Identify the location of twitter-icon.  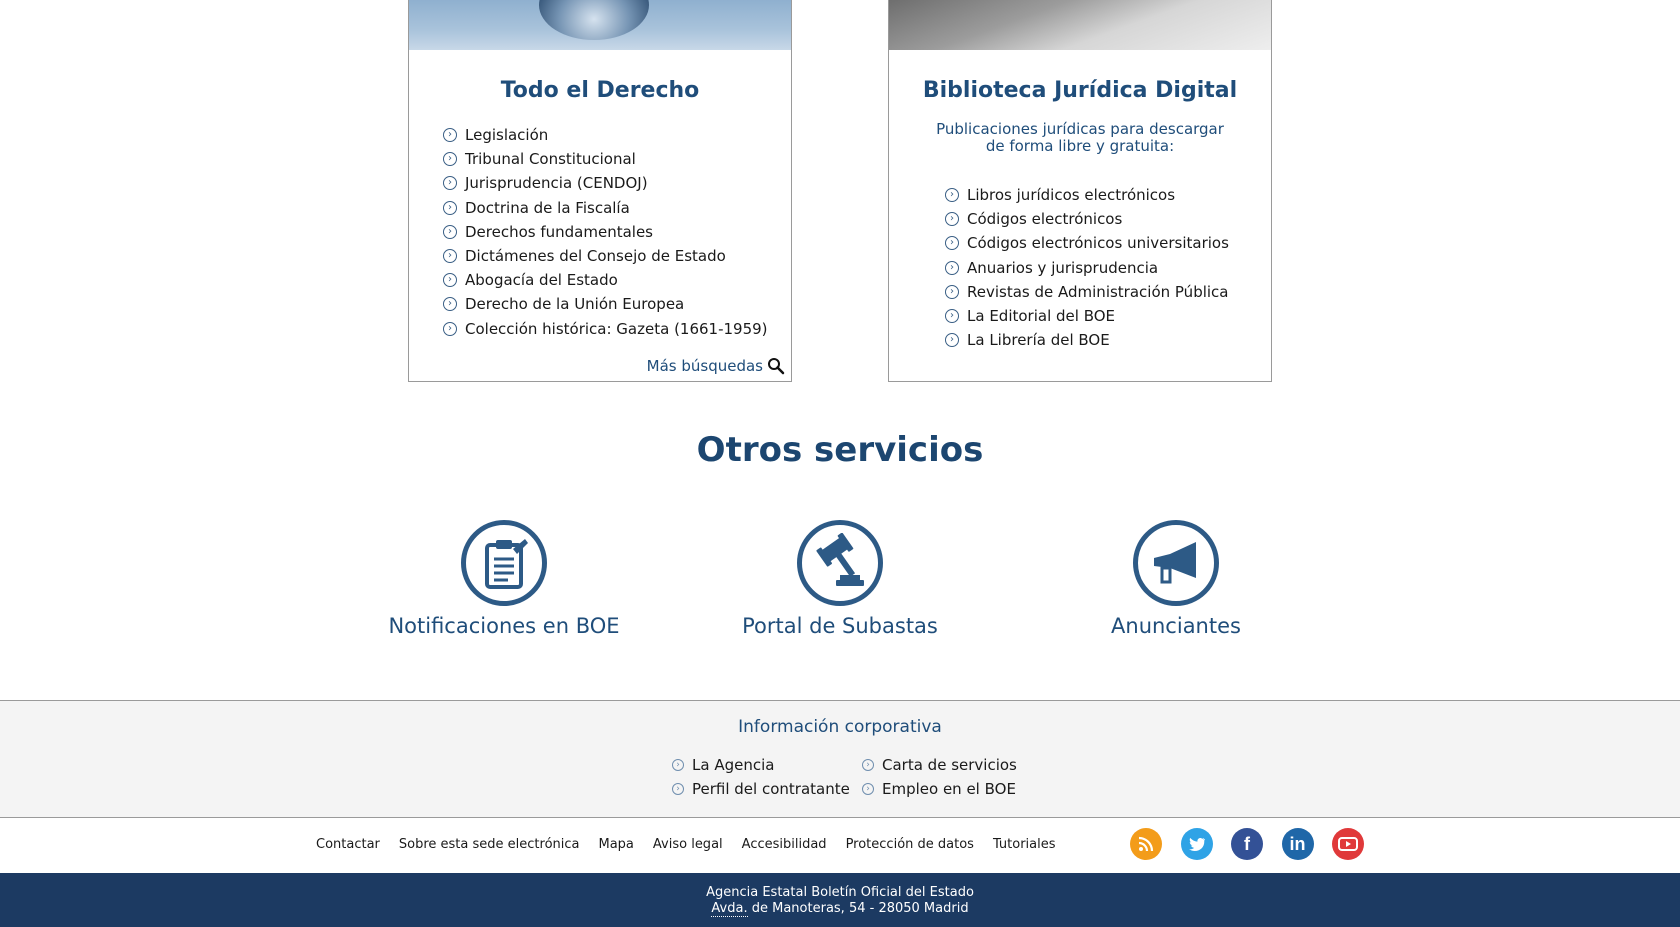
(1196, 844).